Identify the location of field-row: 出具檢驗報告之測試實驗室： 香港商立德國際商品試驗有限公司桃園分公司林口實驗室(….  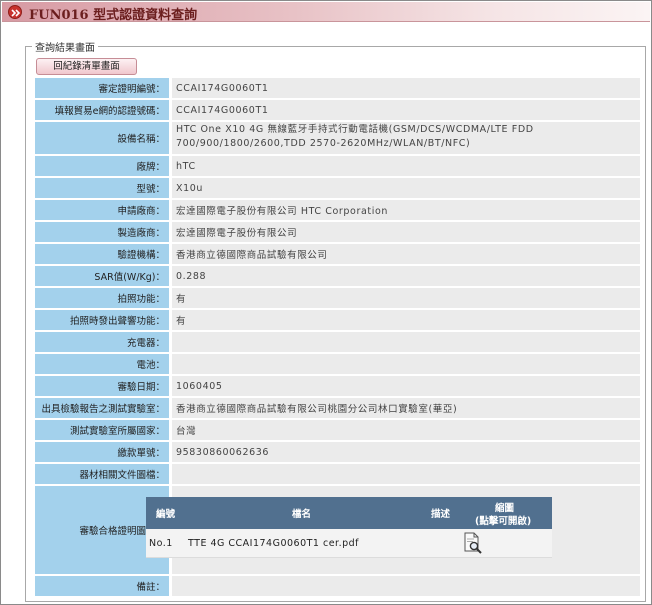
(335, 408).